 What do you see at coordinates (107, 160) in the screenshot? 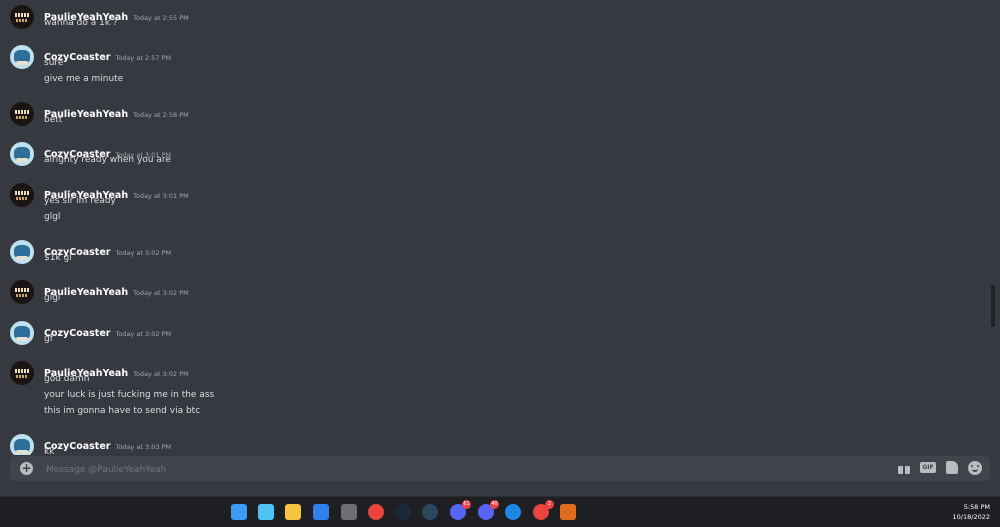
I see `message-text: alrighty ready when you are` at bounding box center [107, 160].